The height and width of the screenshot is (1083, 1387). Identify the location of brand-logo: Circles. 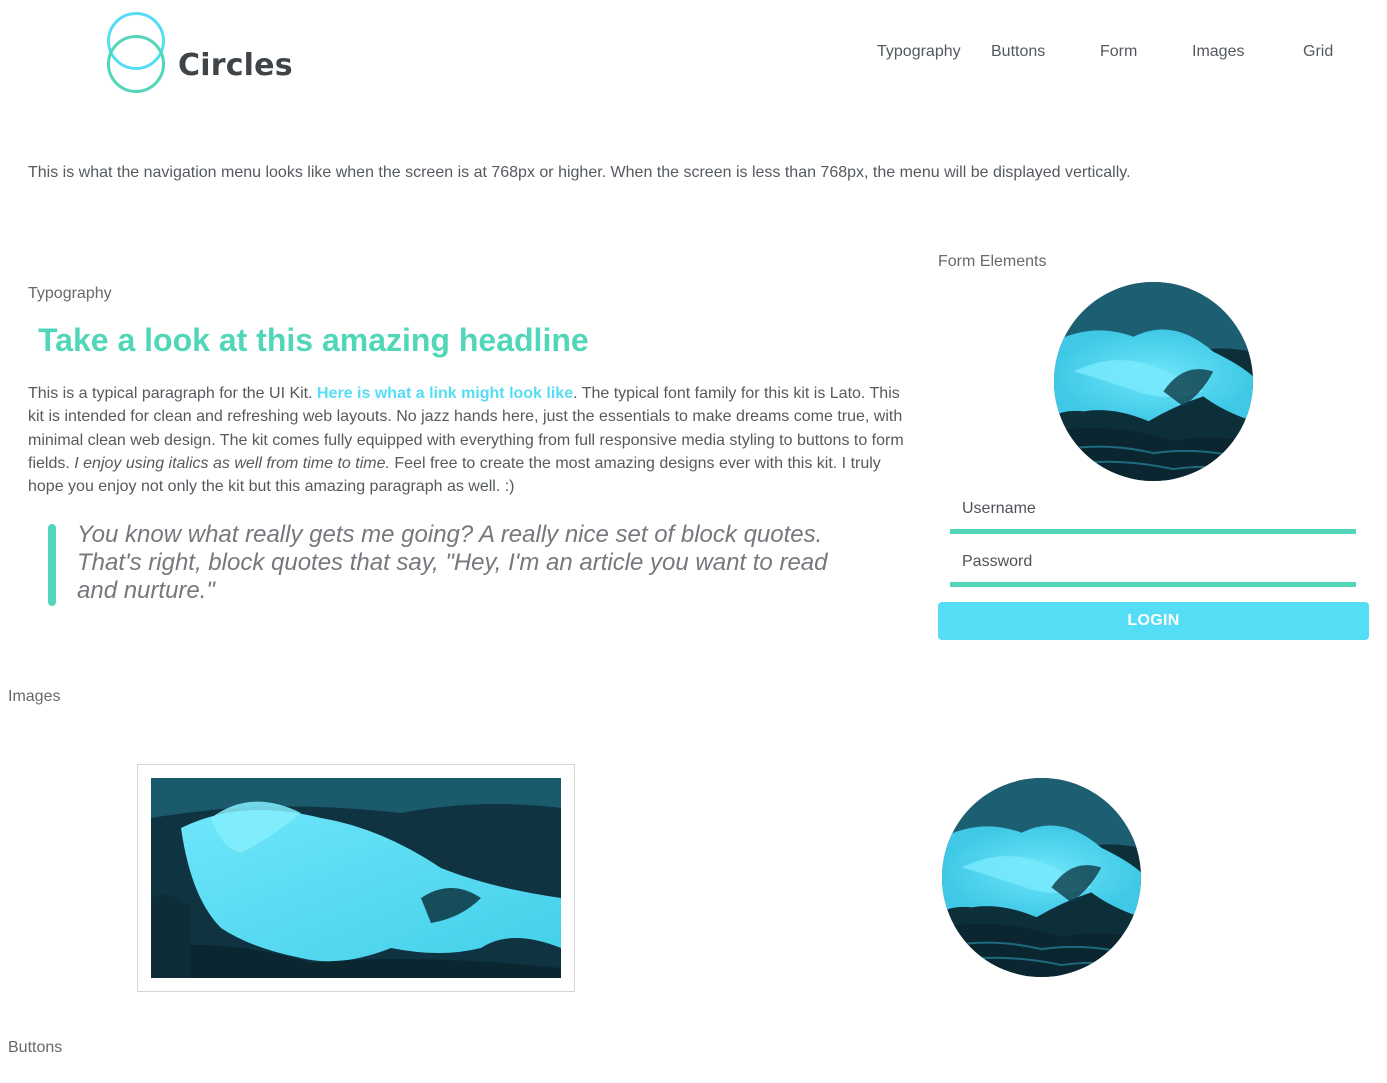
(198, 54).